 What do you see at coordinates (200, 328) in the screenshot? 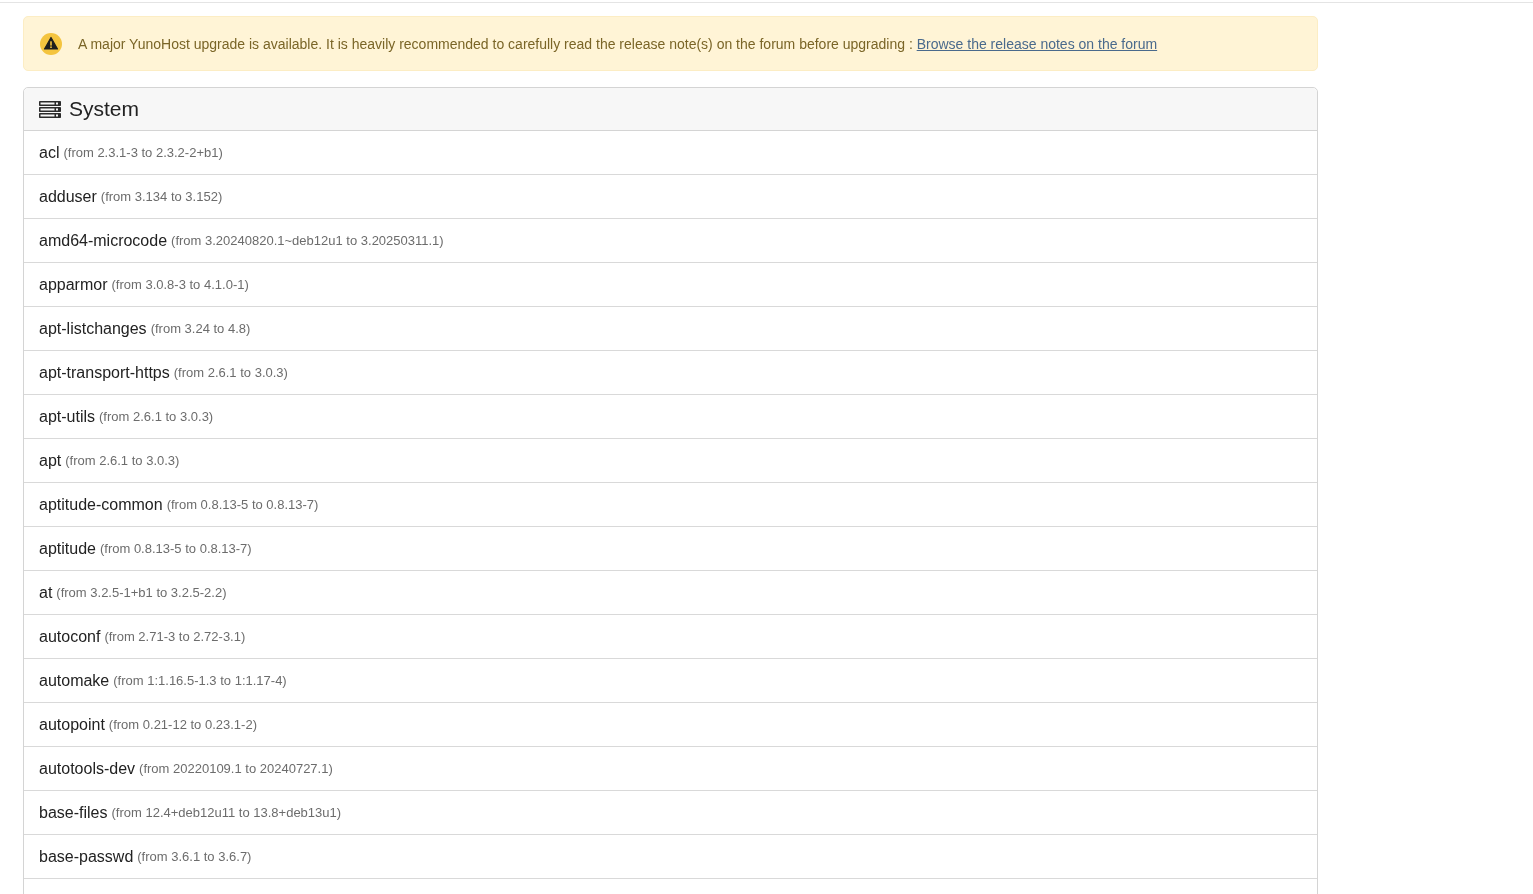
I see `version-change: (from 3.24 to 4.8)` at bounding box center [200, 328].